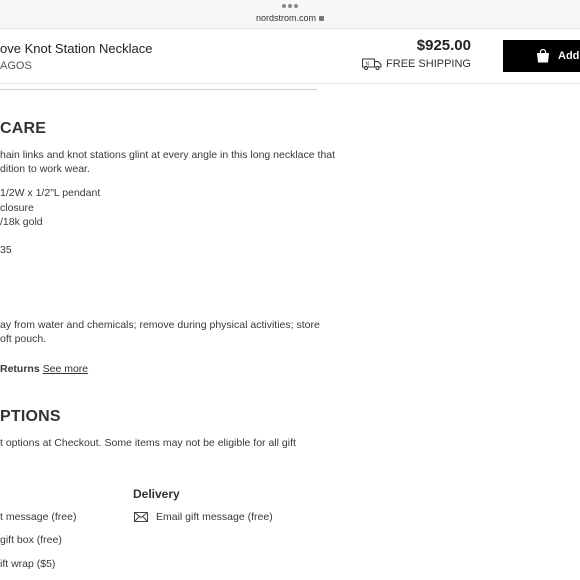  Describe the element at coordinates (6, 250) in the screenshot. I see `item-number: 35` at that location.